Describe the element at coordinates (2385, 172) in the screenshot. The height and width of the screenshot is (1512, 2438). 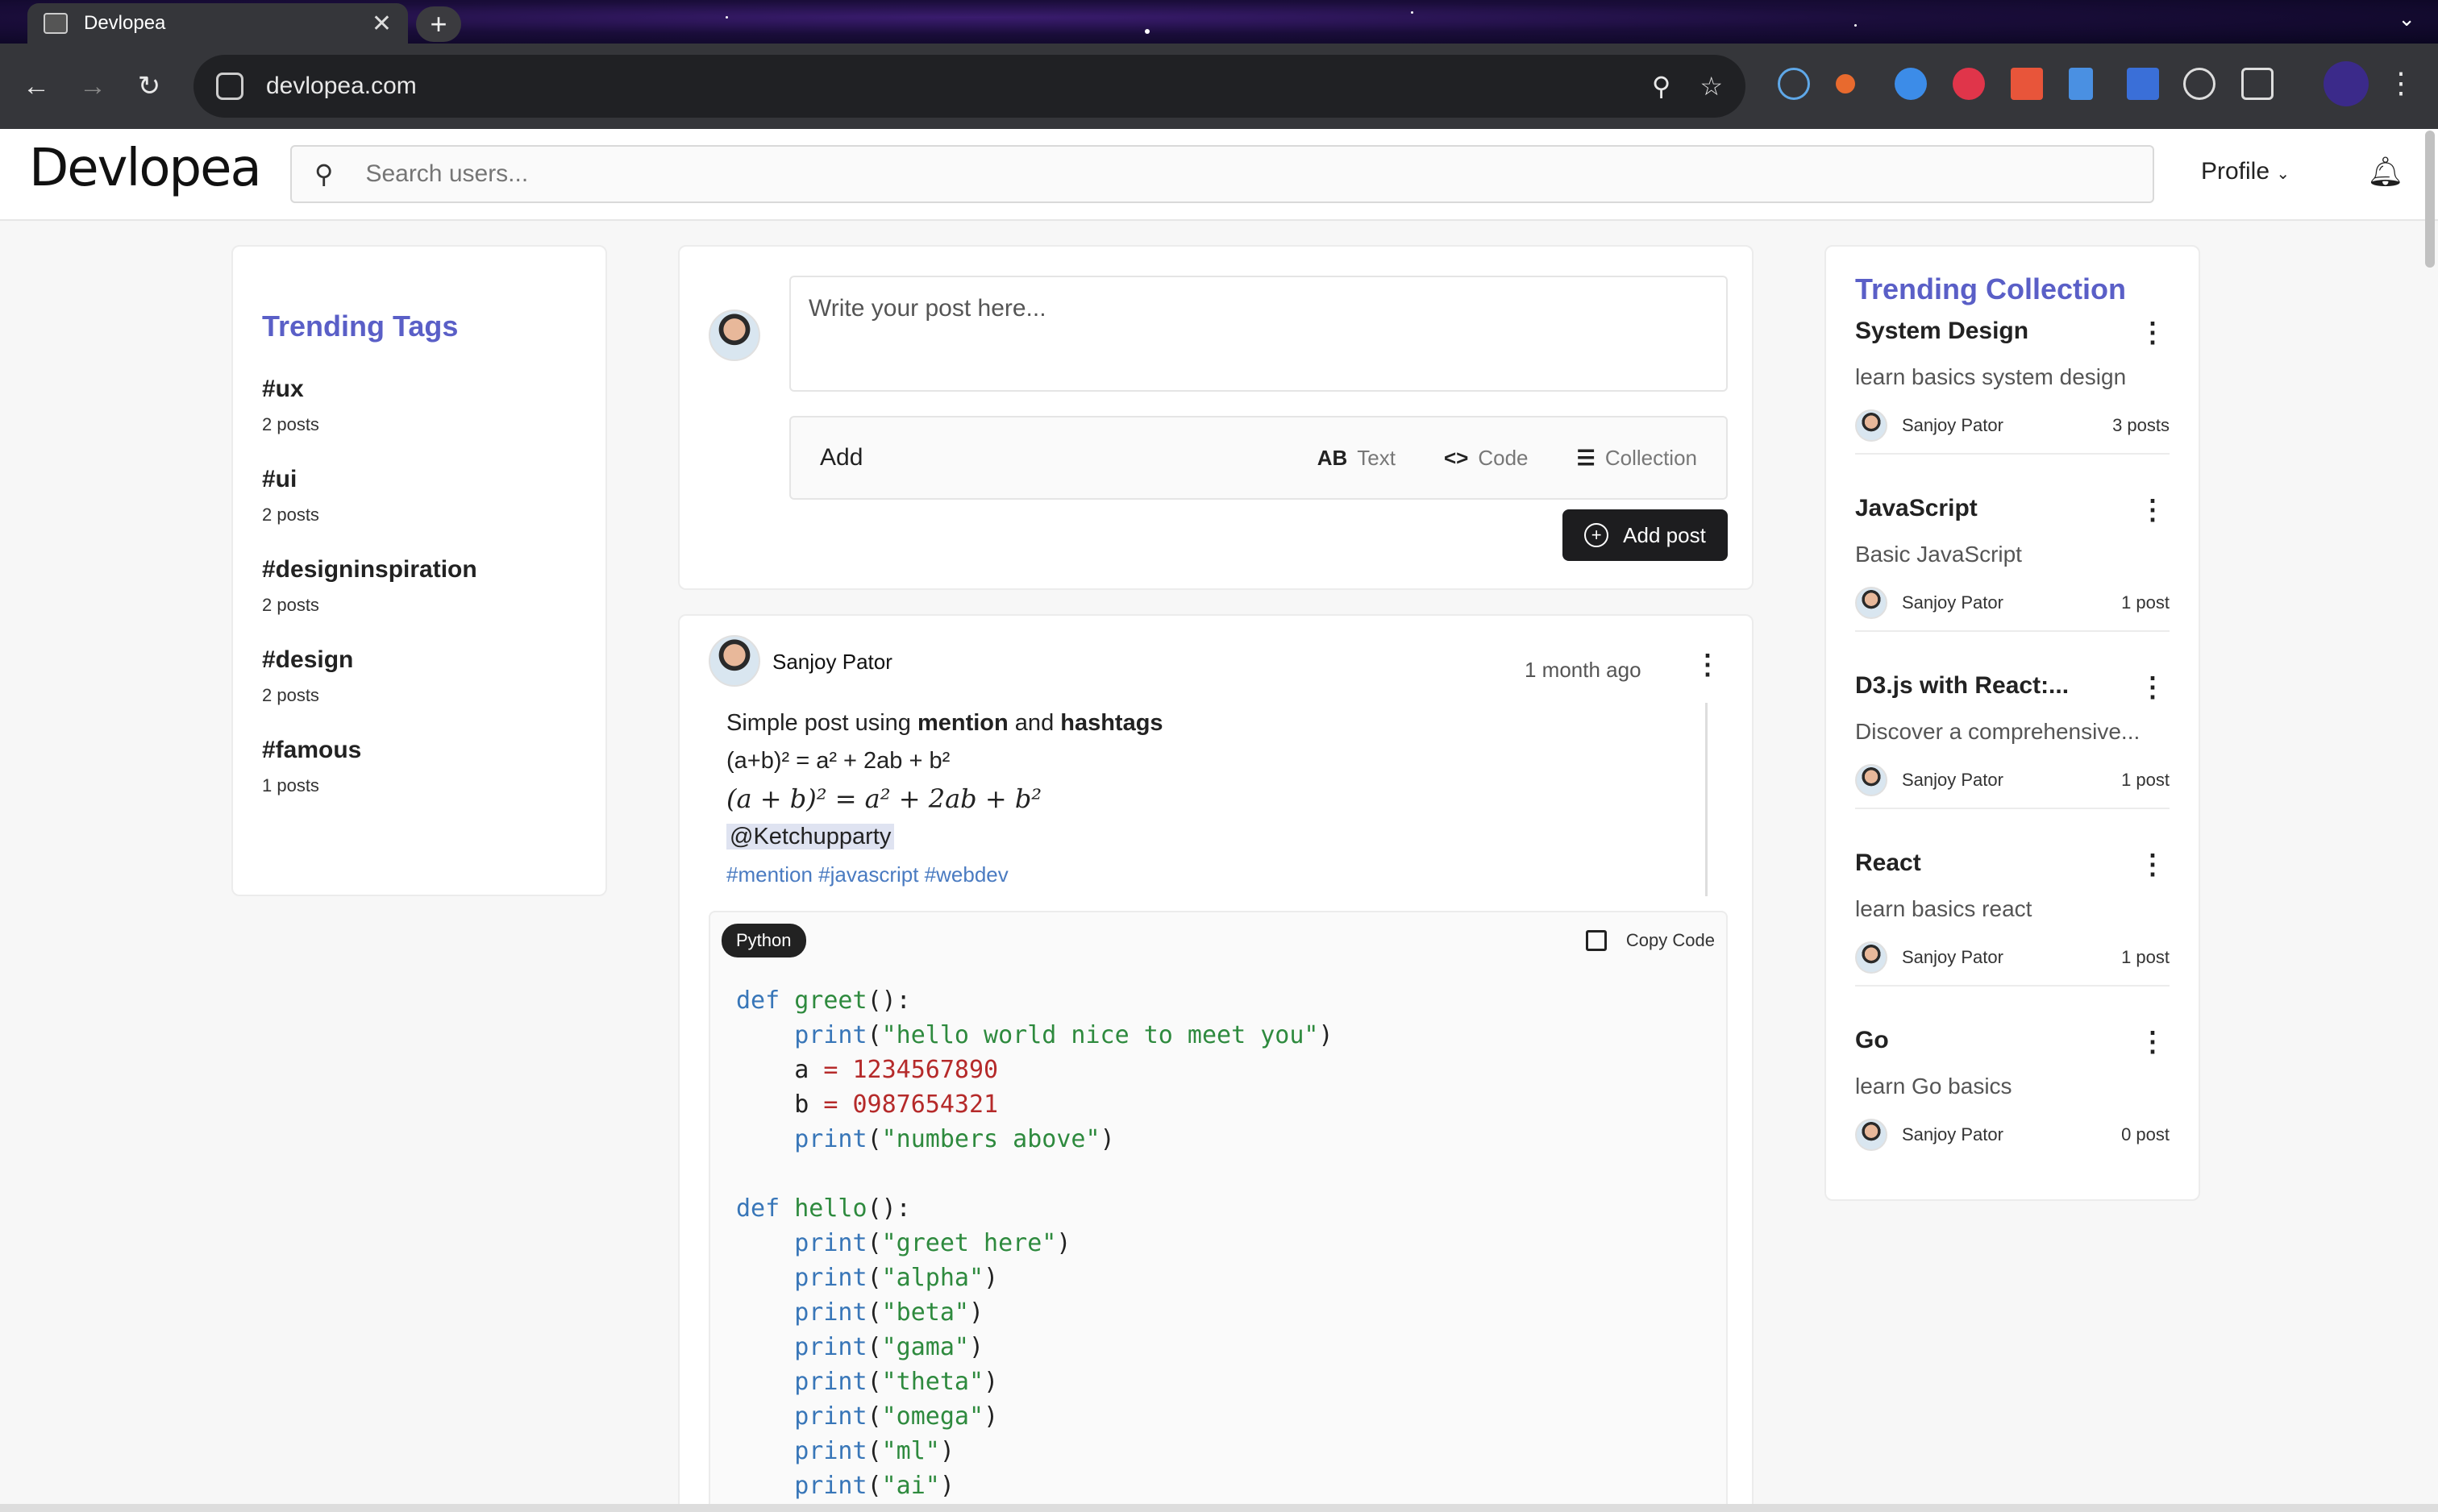
I see `notification-bell-icon: 🔔︎` at that location.